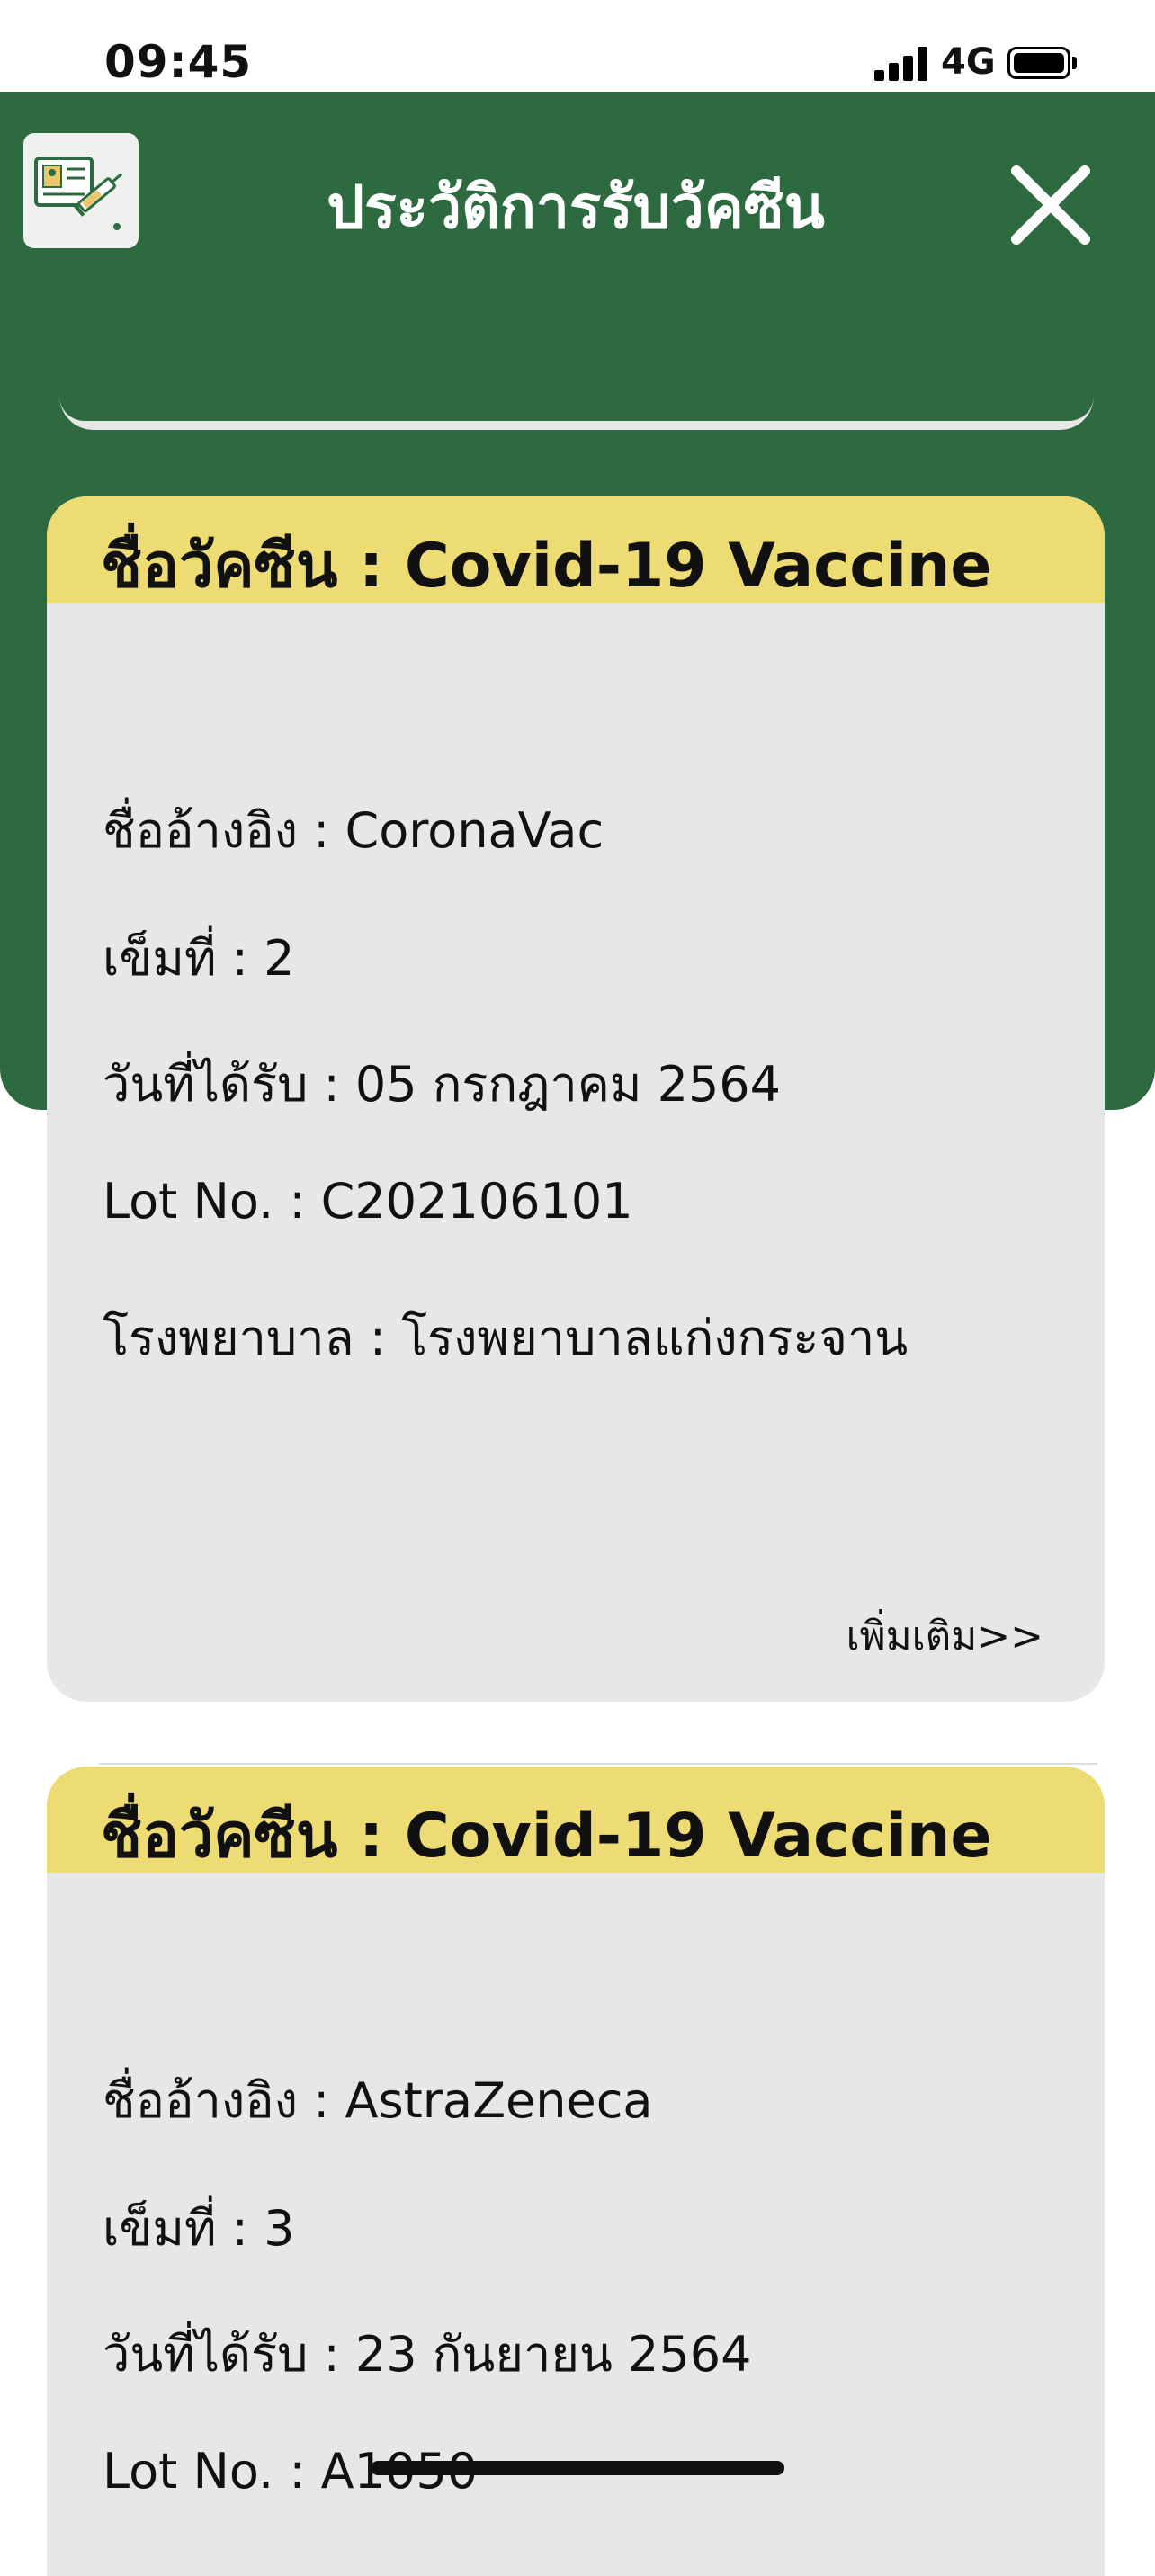  Describe the element at coordinates (378, 2100) in the screenshot. I see `reference-name: ชื่ออ้างอิง : AstraZeneca` at that location.